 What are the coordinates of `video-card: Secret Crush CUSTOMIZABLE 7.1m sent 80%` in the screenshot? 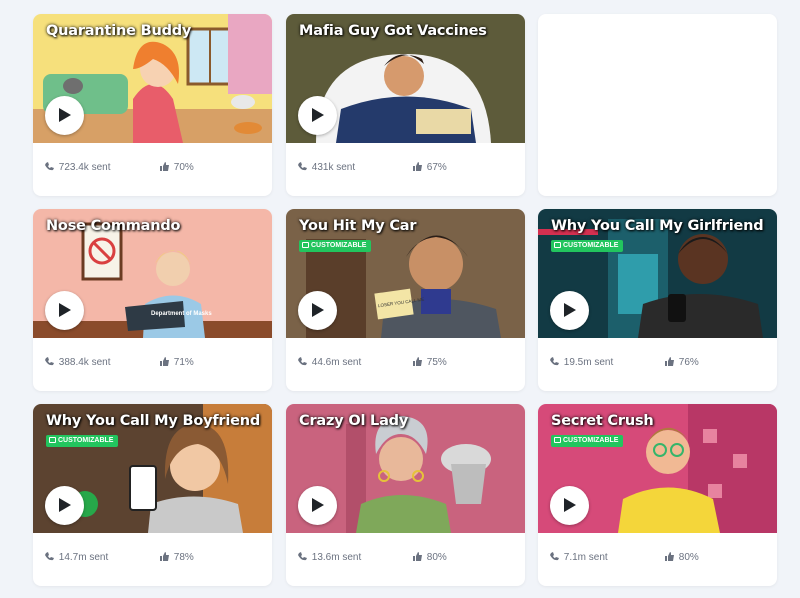 It's located at (657, 495).